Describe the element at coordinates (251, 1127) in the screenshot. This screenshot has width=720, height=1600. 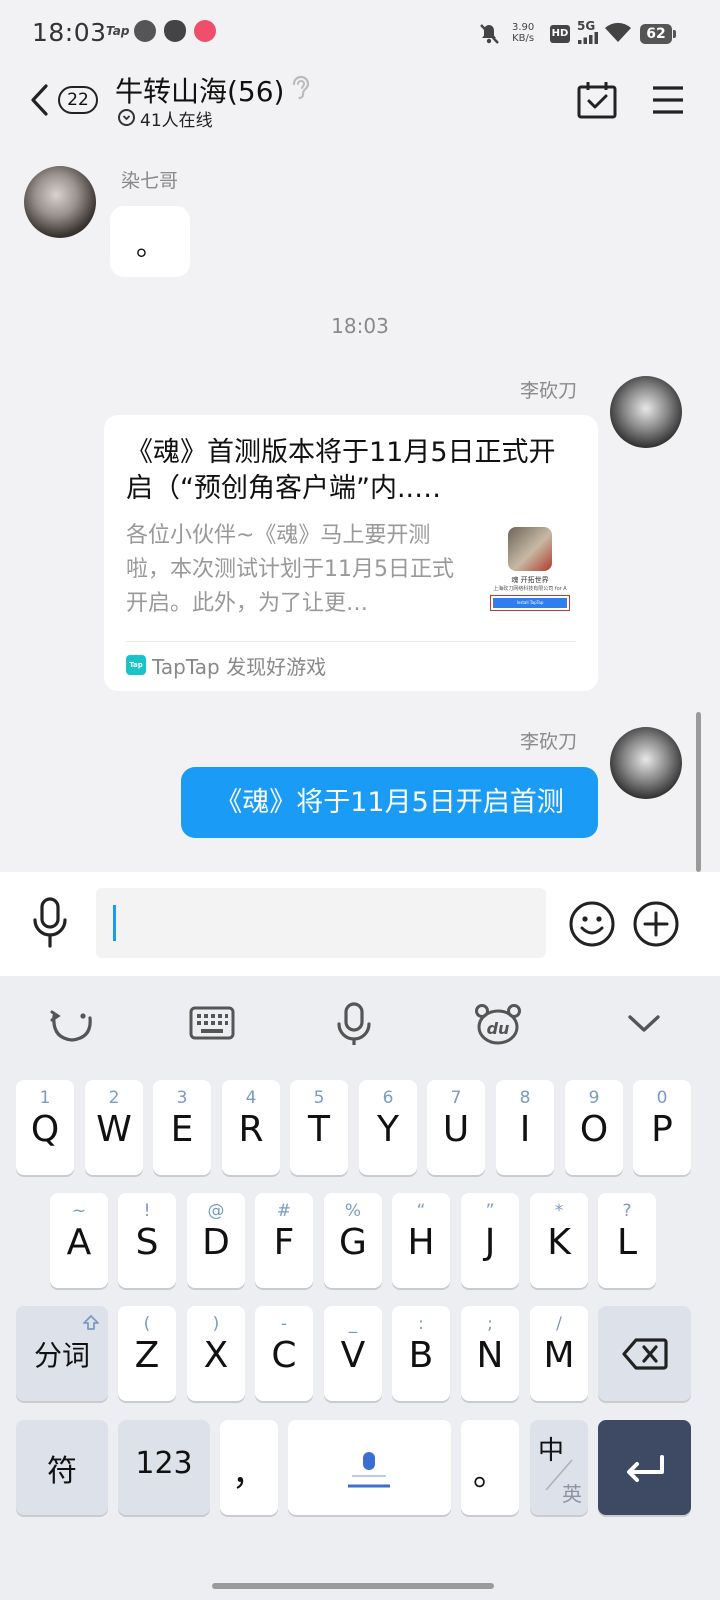
I see `key-r: 4R` at that location.